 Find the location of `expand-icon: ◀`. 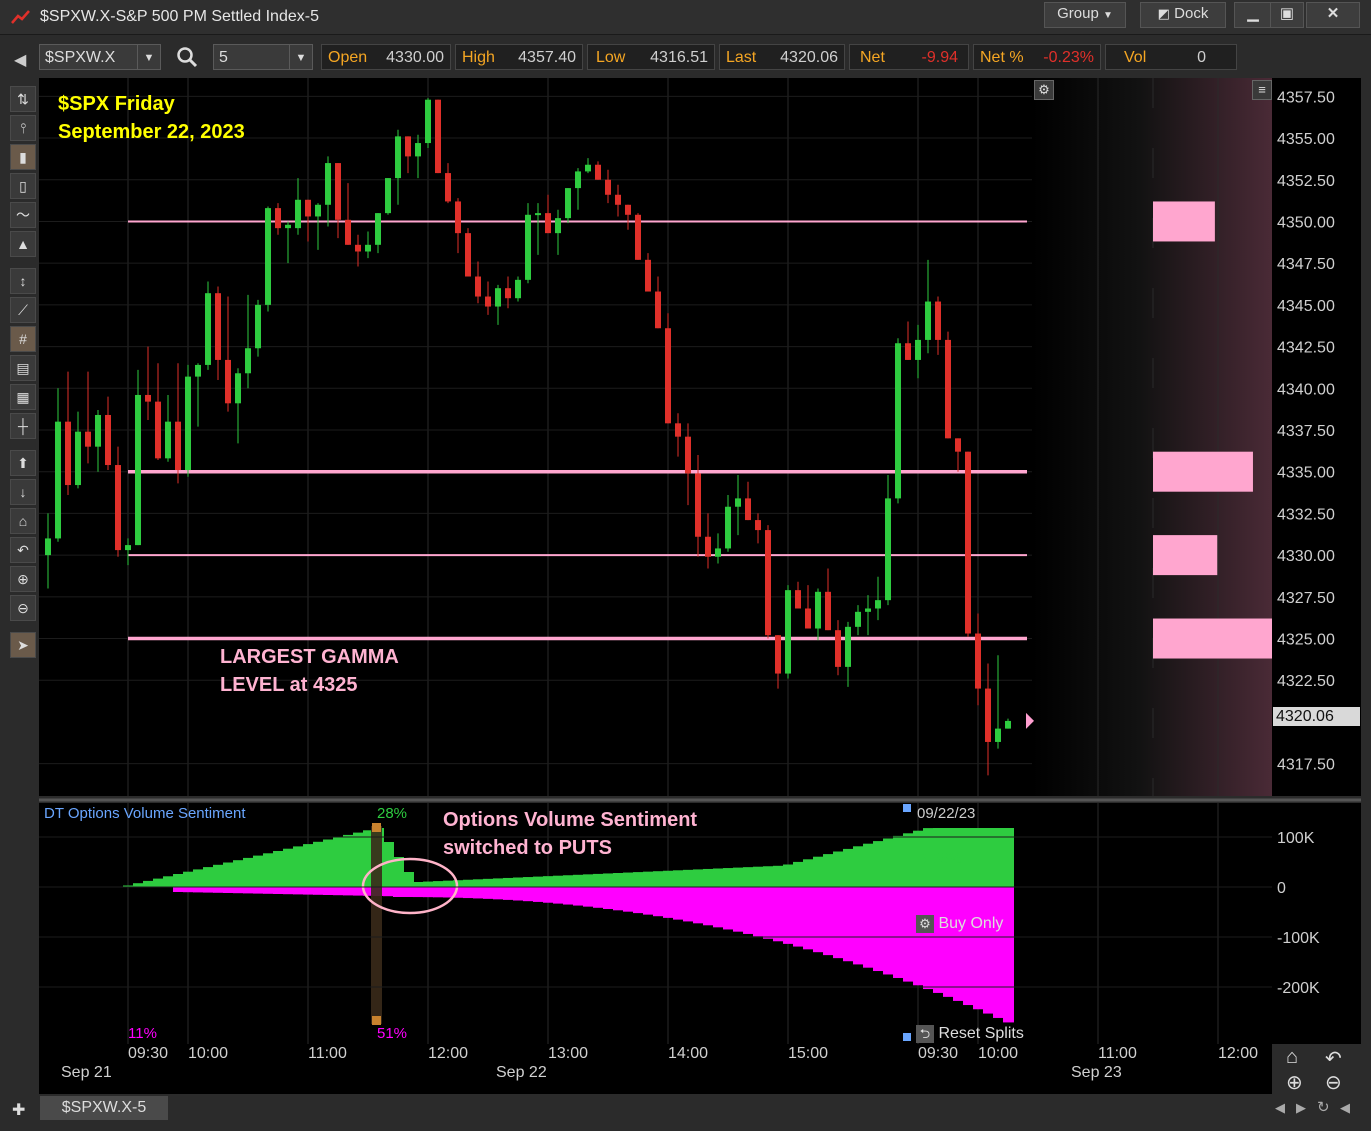

expand-icon: ◀ is located at coordinates (1345, 1108).